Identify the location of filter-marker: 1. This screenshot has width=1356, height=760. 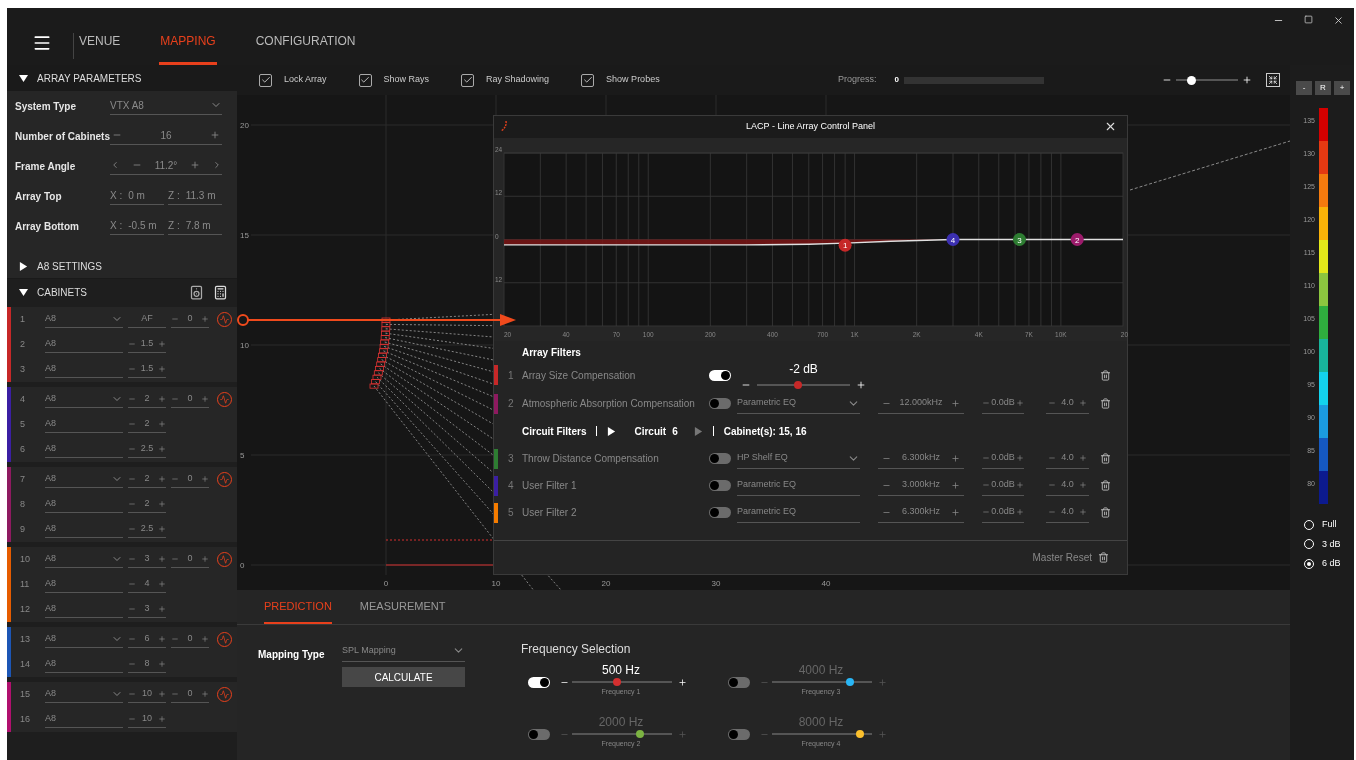
(845, 245).